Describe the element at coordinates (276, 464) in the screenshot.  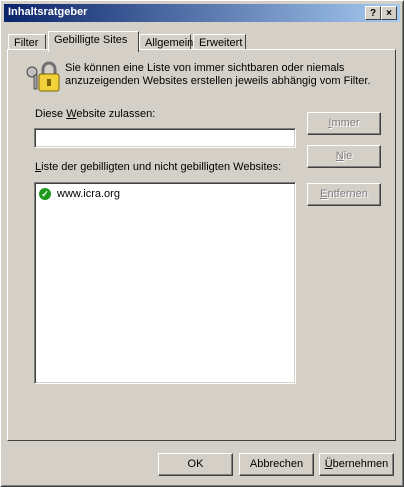
I see `cancel-button: Abbrechen` at that location.